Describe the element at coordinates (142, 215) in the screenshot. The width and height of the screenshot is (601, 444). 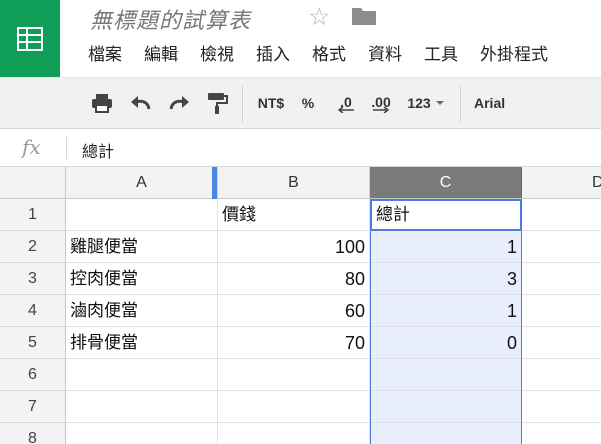
I see `cell-a1` at that location.